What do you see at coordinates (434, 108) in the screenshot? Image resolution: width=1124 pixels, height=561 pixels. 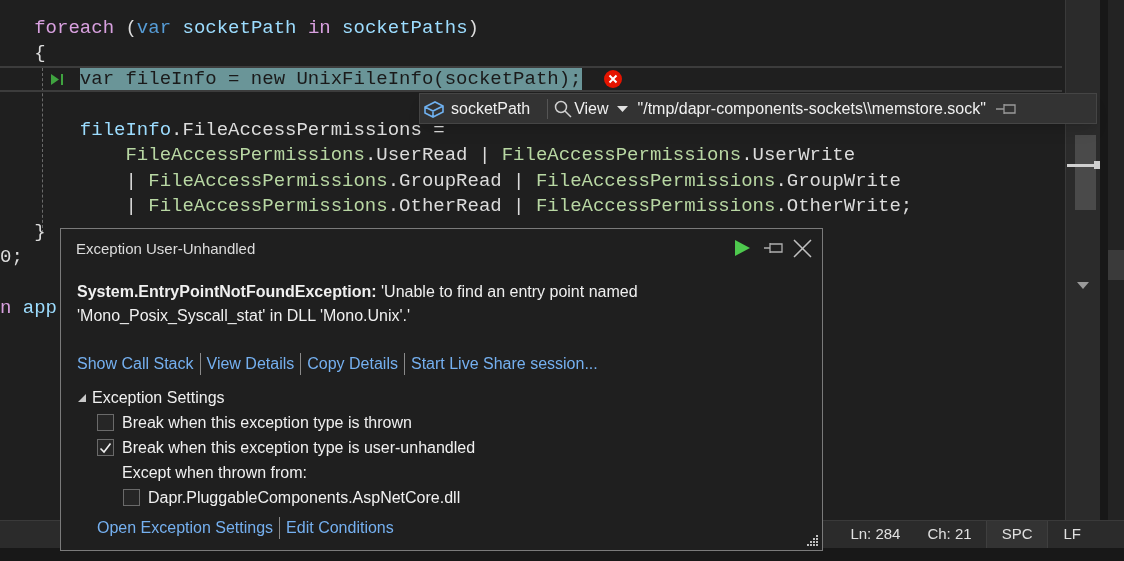 I see `field-icon` at bounding box center [434, 108].